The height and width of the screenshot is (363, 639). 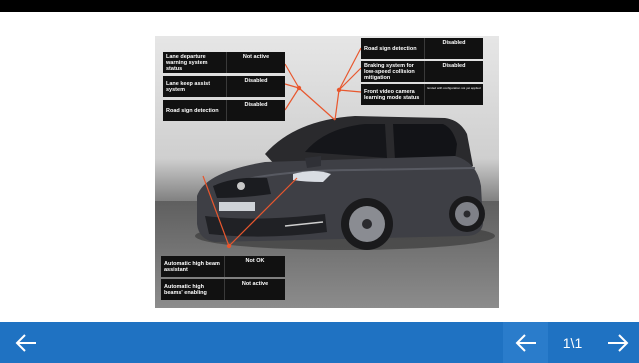 I want to click on page-indicator: 1\1, so click(x=572, y=342).